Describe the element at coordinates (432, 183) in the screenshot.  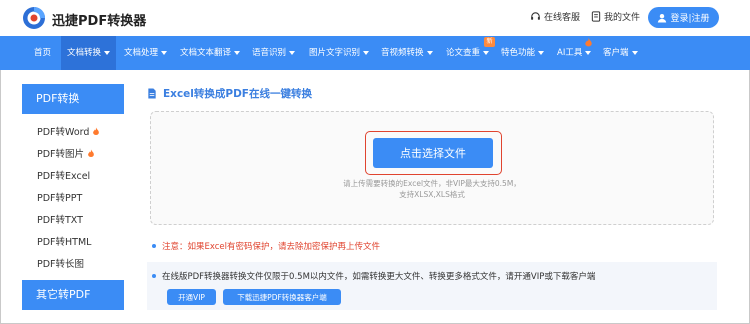
I see `upload-hint-line-1: 请上传需要转换的Excel文件，非VIP最大支持0.5M，` at that location.